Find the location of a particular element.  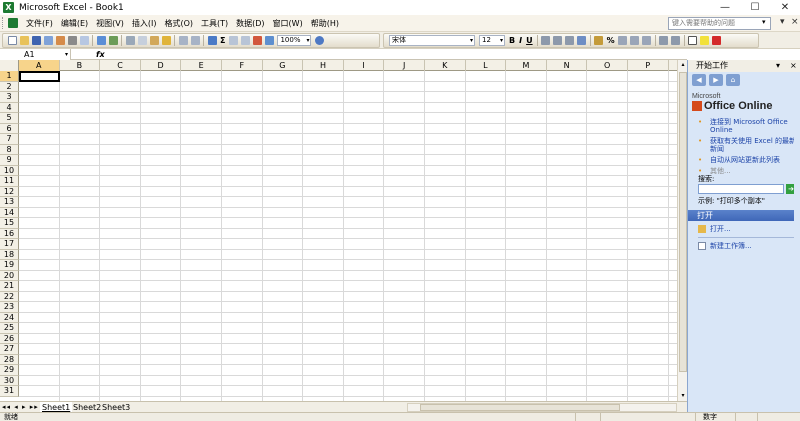

column-header-o: O is located at coordinates (607, 65).